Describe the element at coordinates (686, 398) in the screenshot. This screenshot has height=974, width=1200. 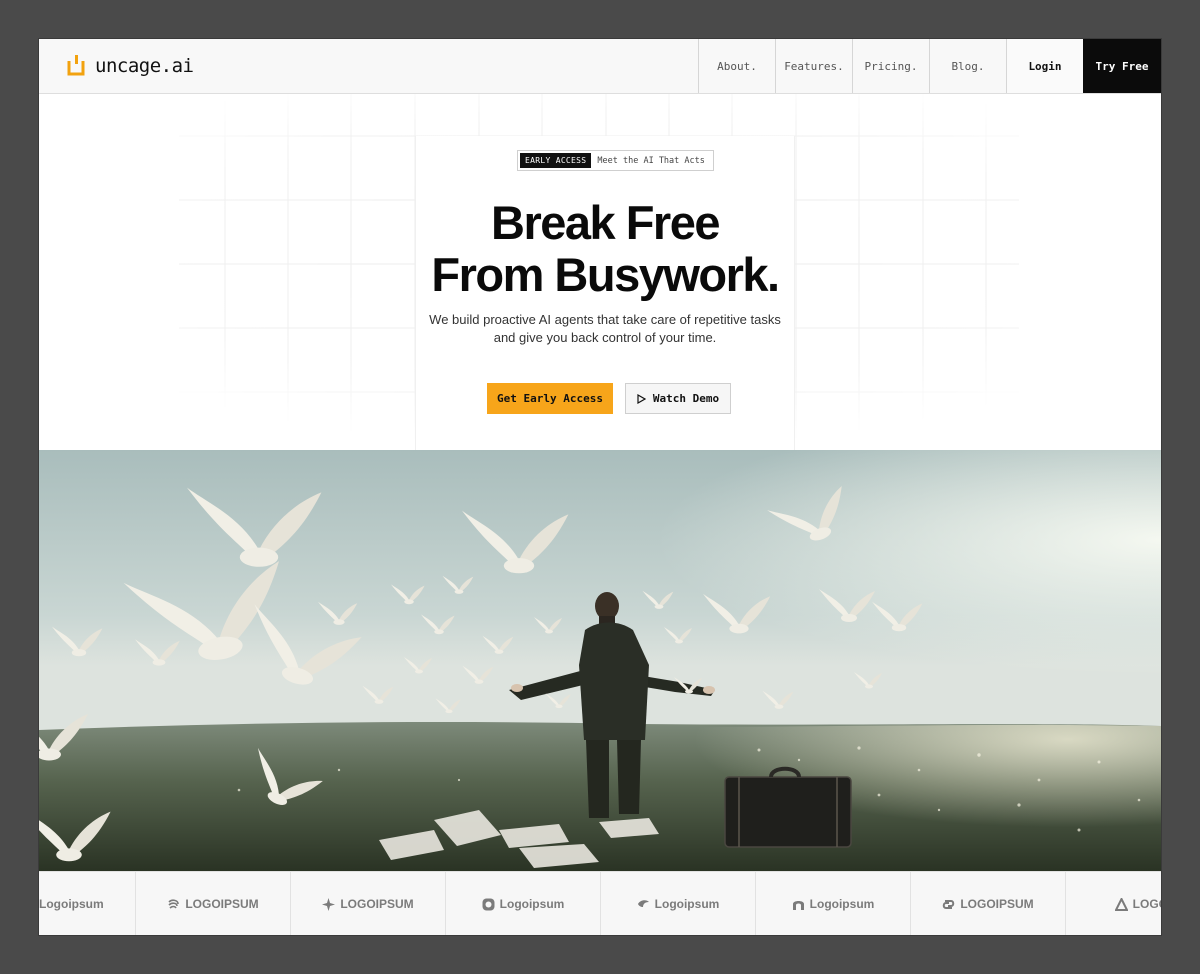
I see `watch-demo-label: Watch Demo` at that location.